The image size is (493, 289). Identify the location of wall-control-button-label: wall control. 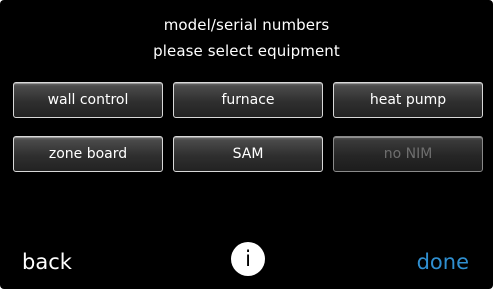
(88, 100).